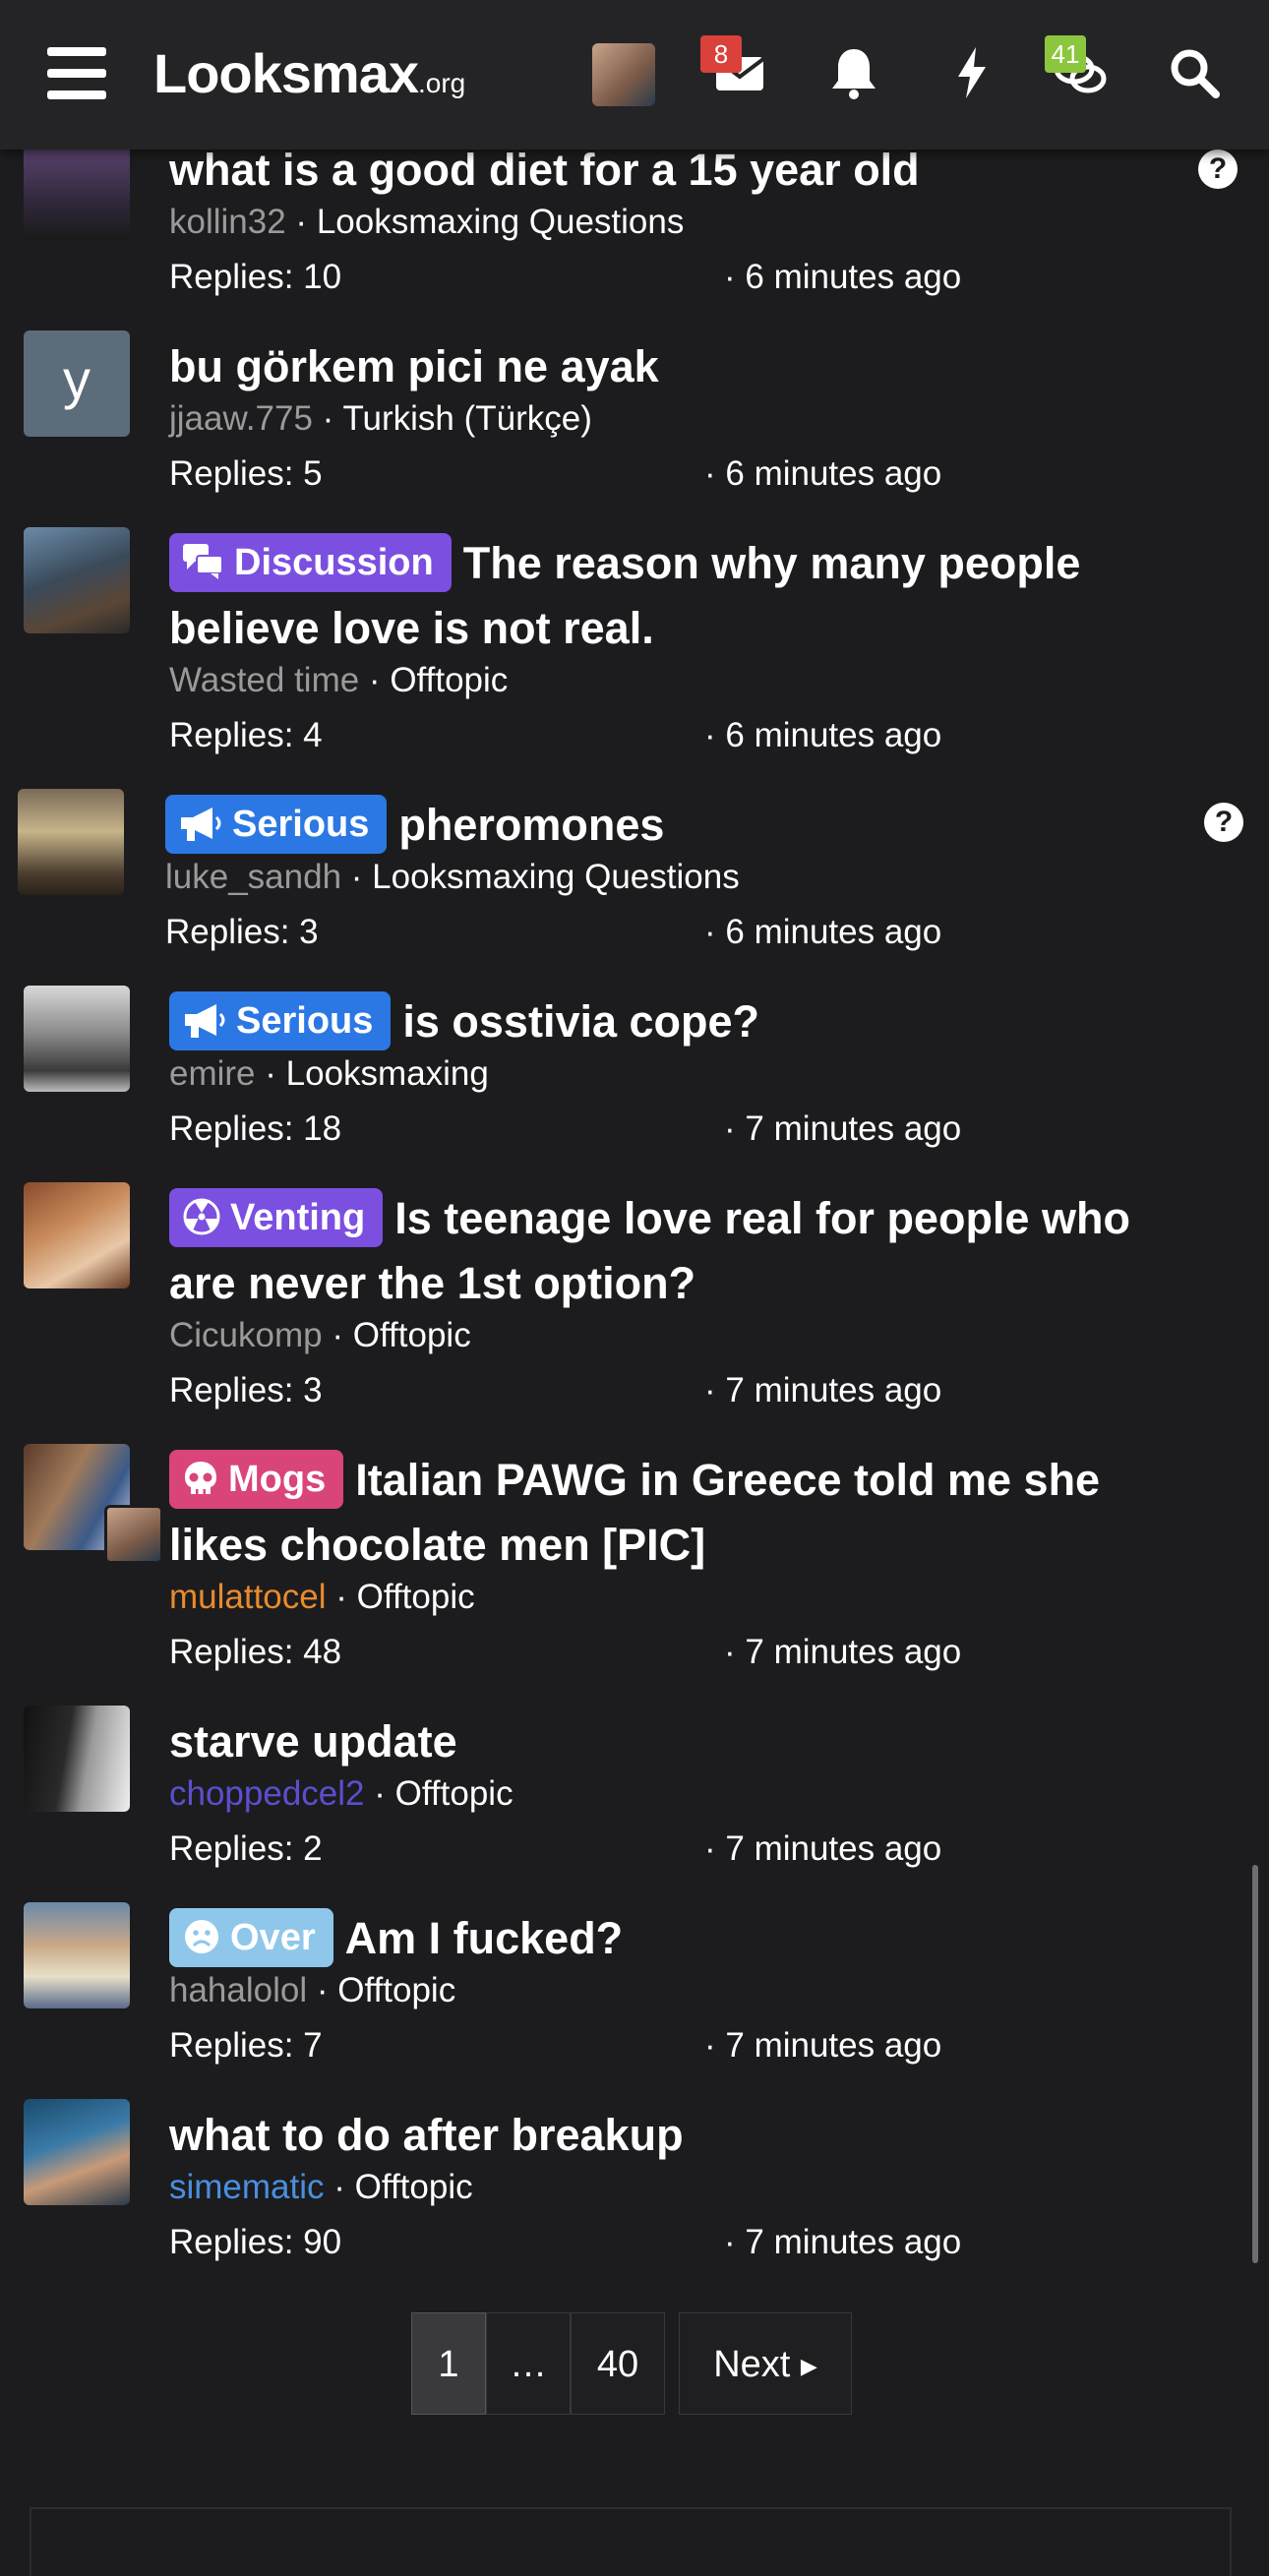 This screenshot has height=2576, width=1269. I want to click on reply-count: Replies: 48, so click(255, 1652).